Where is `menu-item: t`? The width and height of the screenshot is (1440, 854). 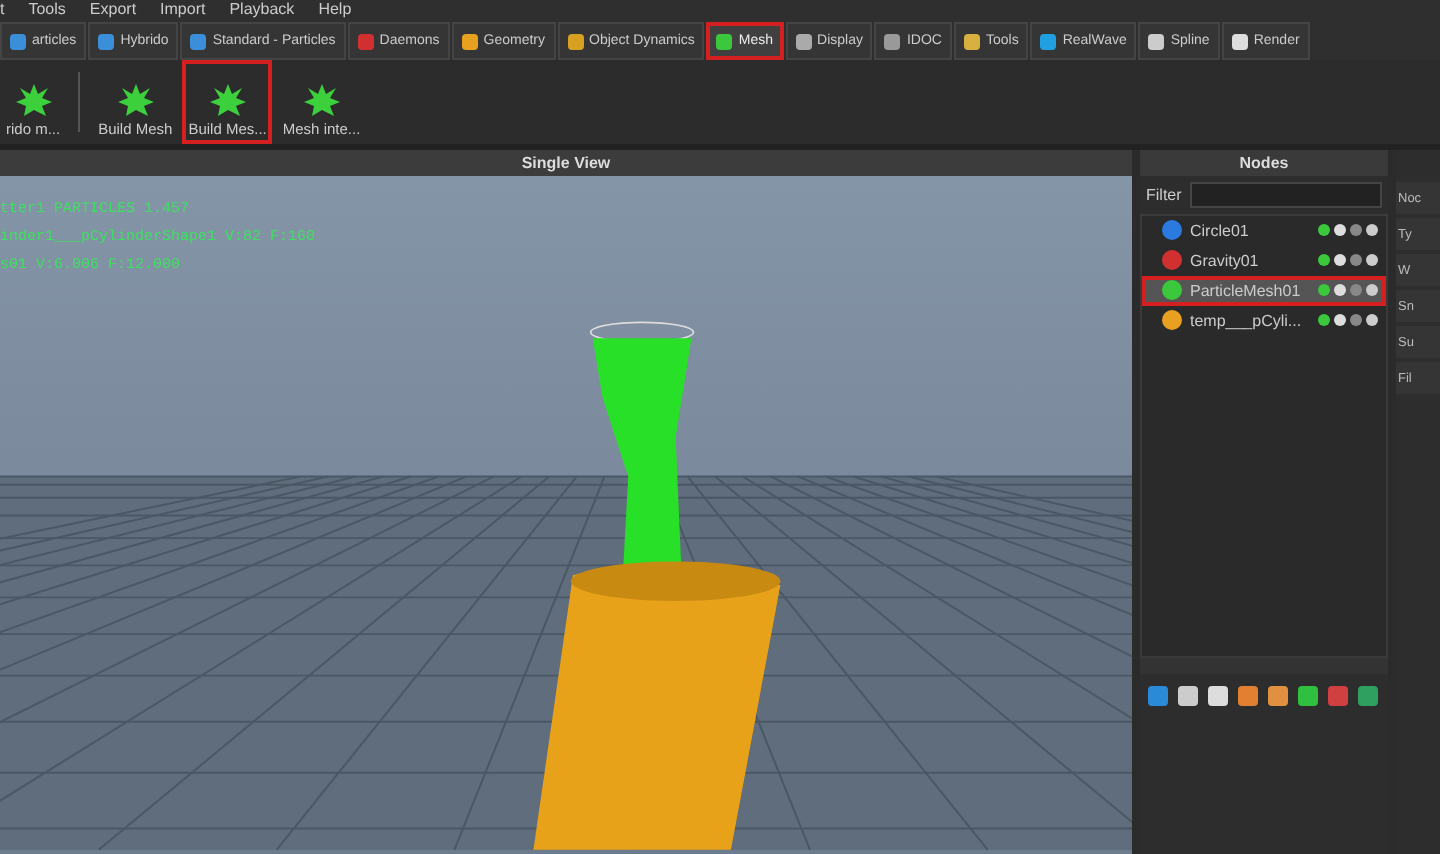
menu-item: t is located at coordinates (2, 10).